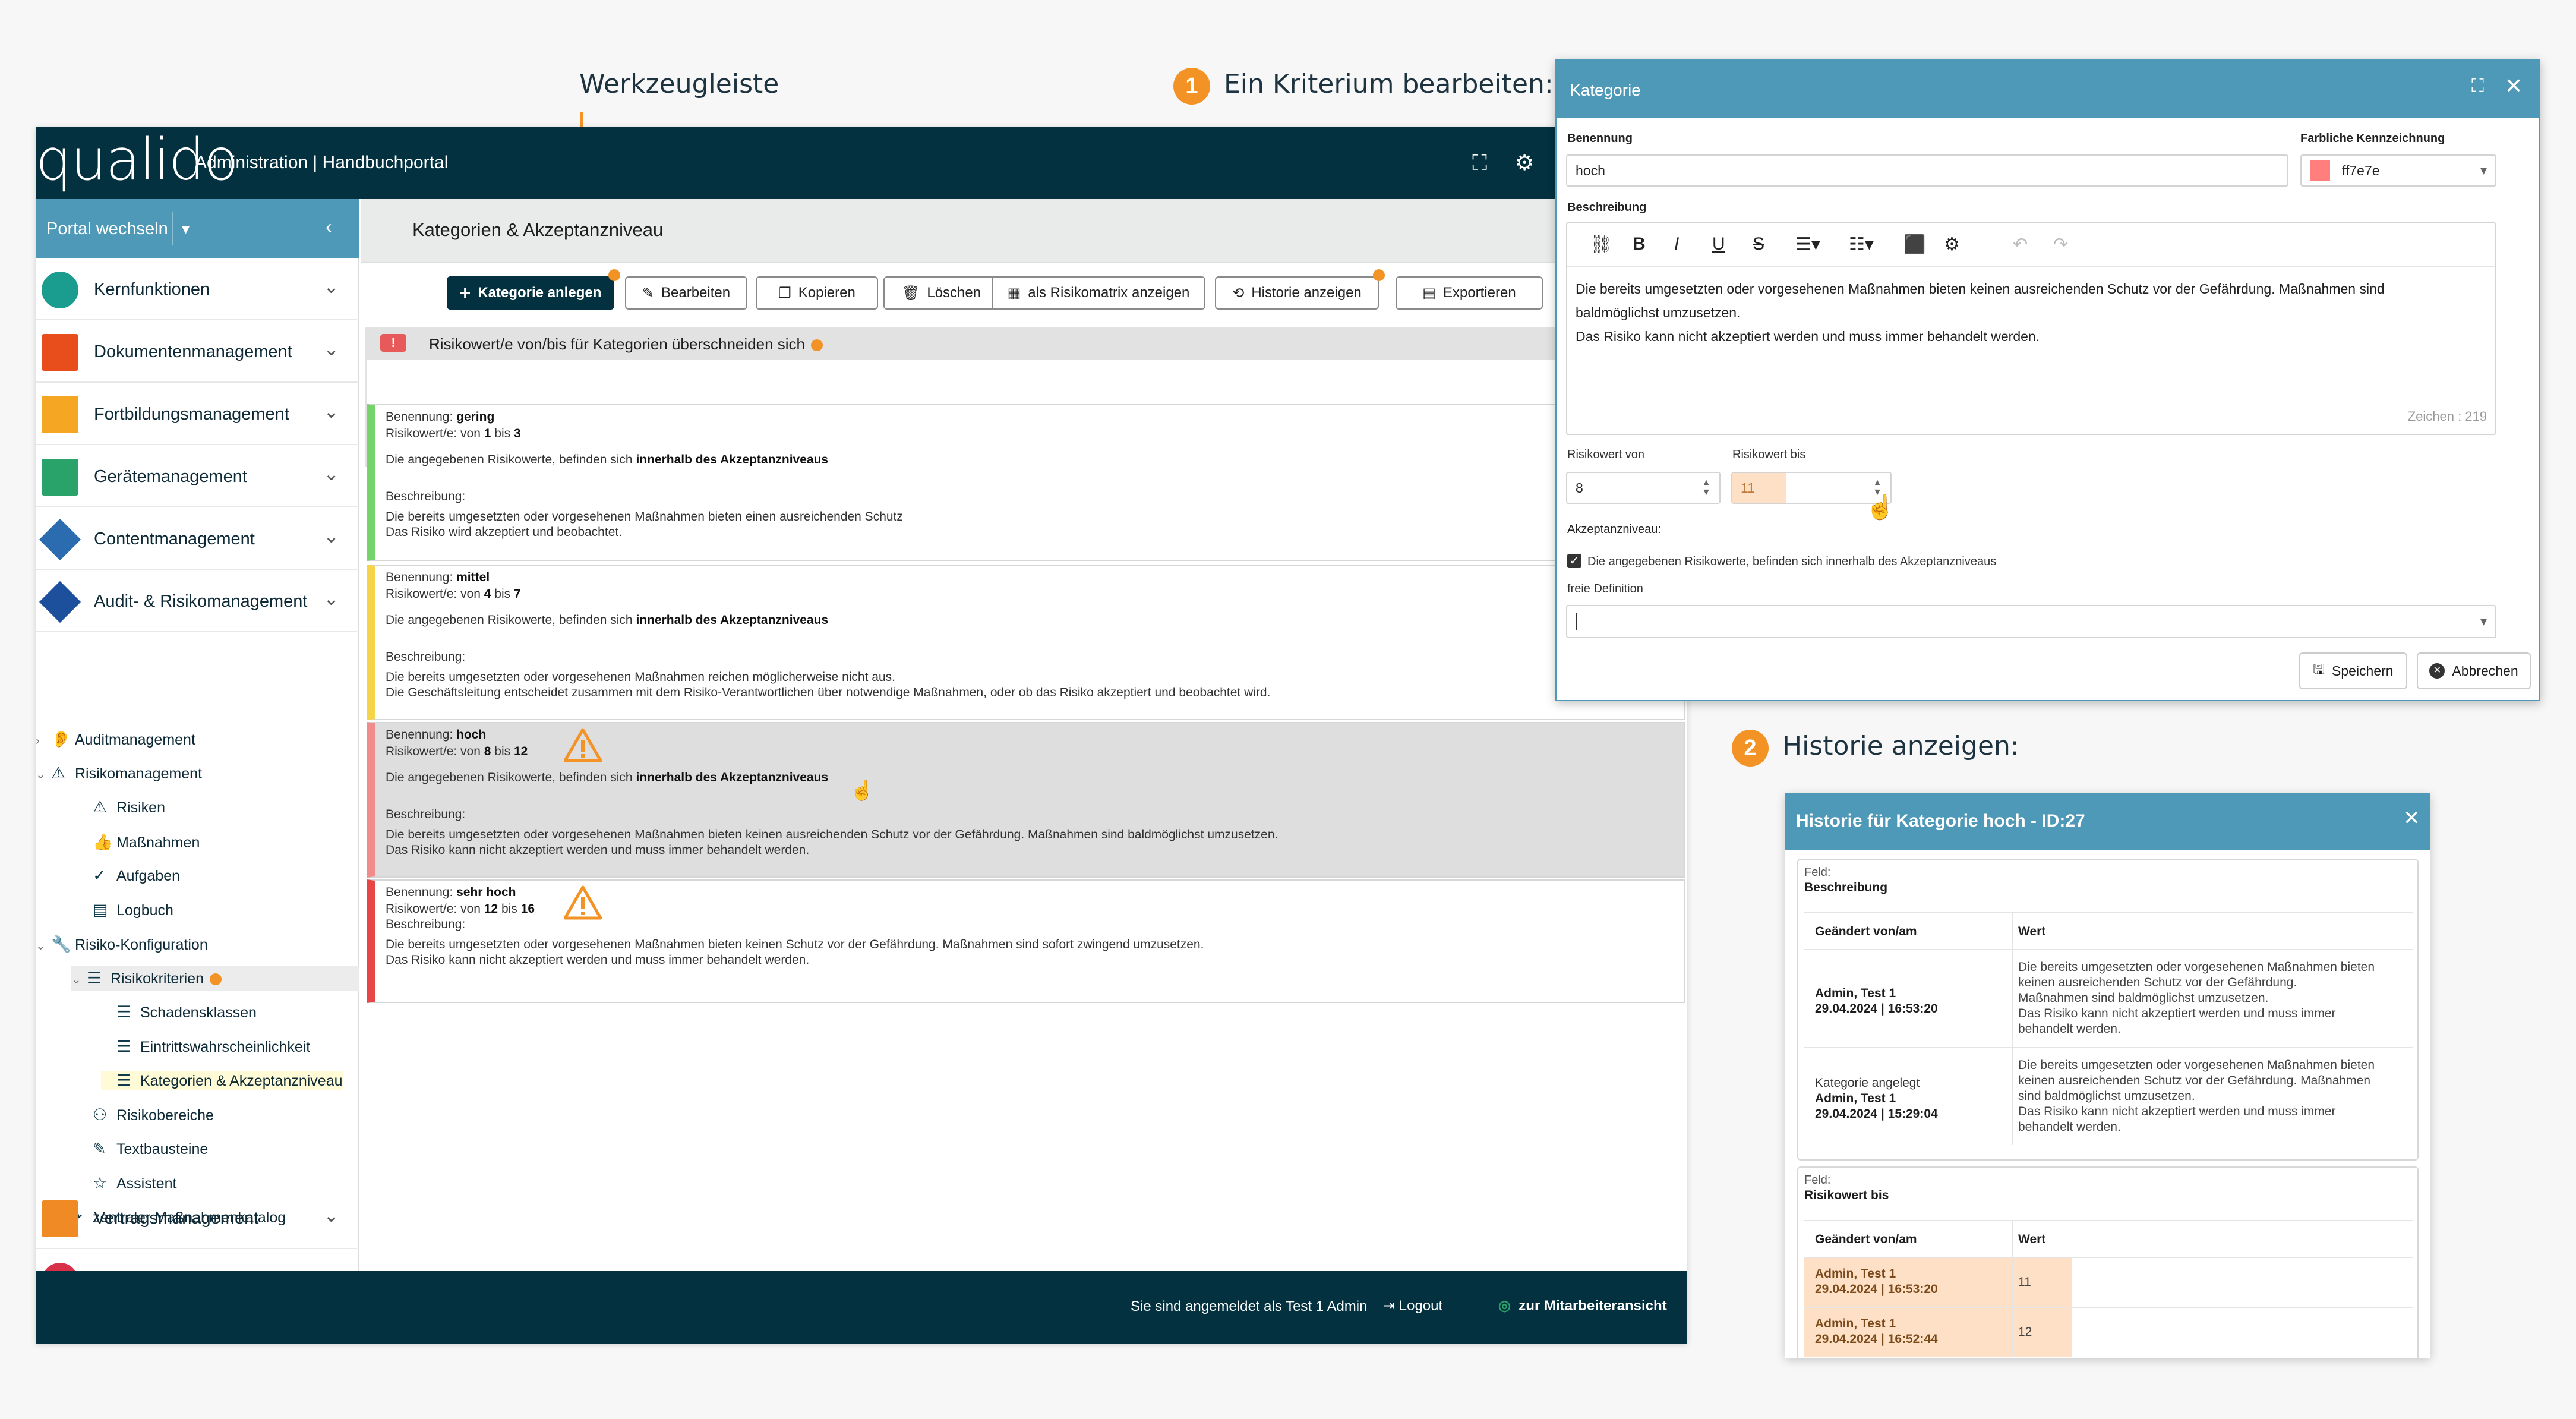 This screenshot has width=2576, height=1419. I want to click on toolbar-button-4: ▦ als Risikomatrix anzeigen, so click(1098, 293).